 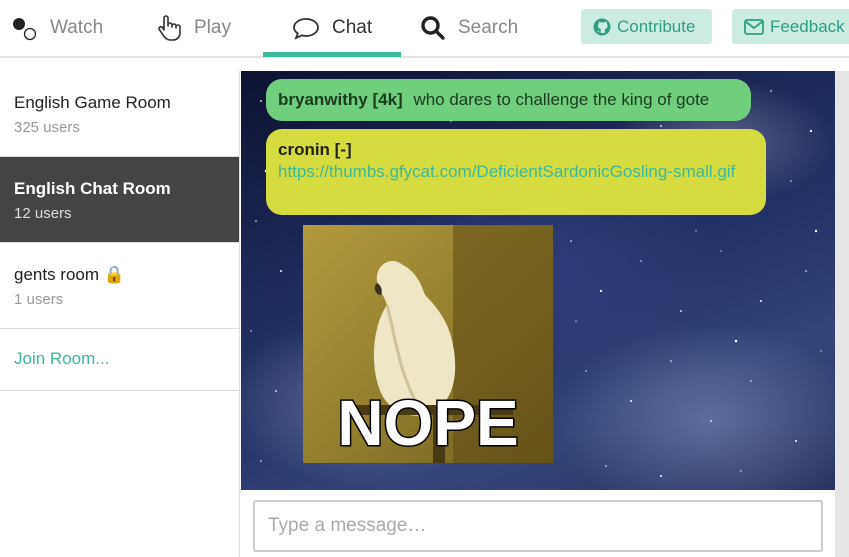 I want to click on contribute-button: Contribute, so click(x=646, y=26).